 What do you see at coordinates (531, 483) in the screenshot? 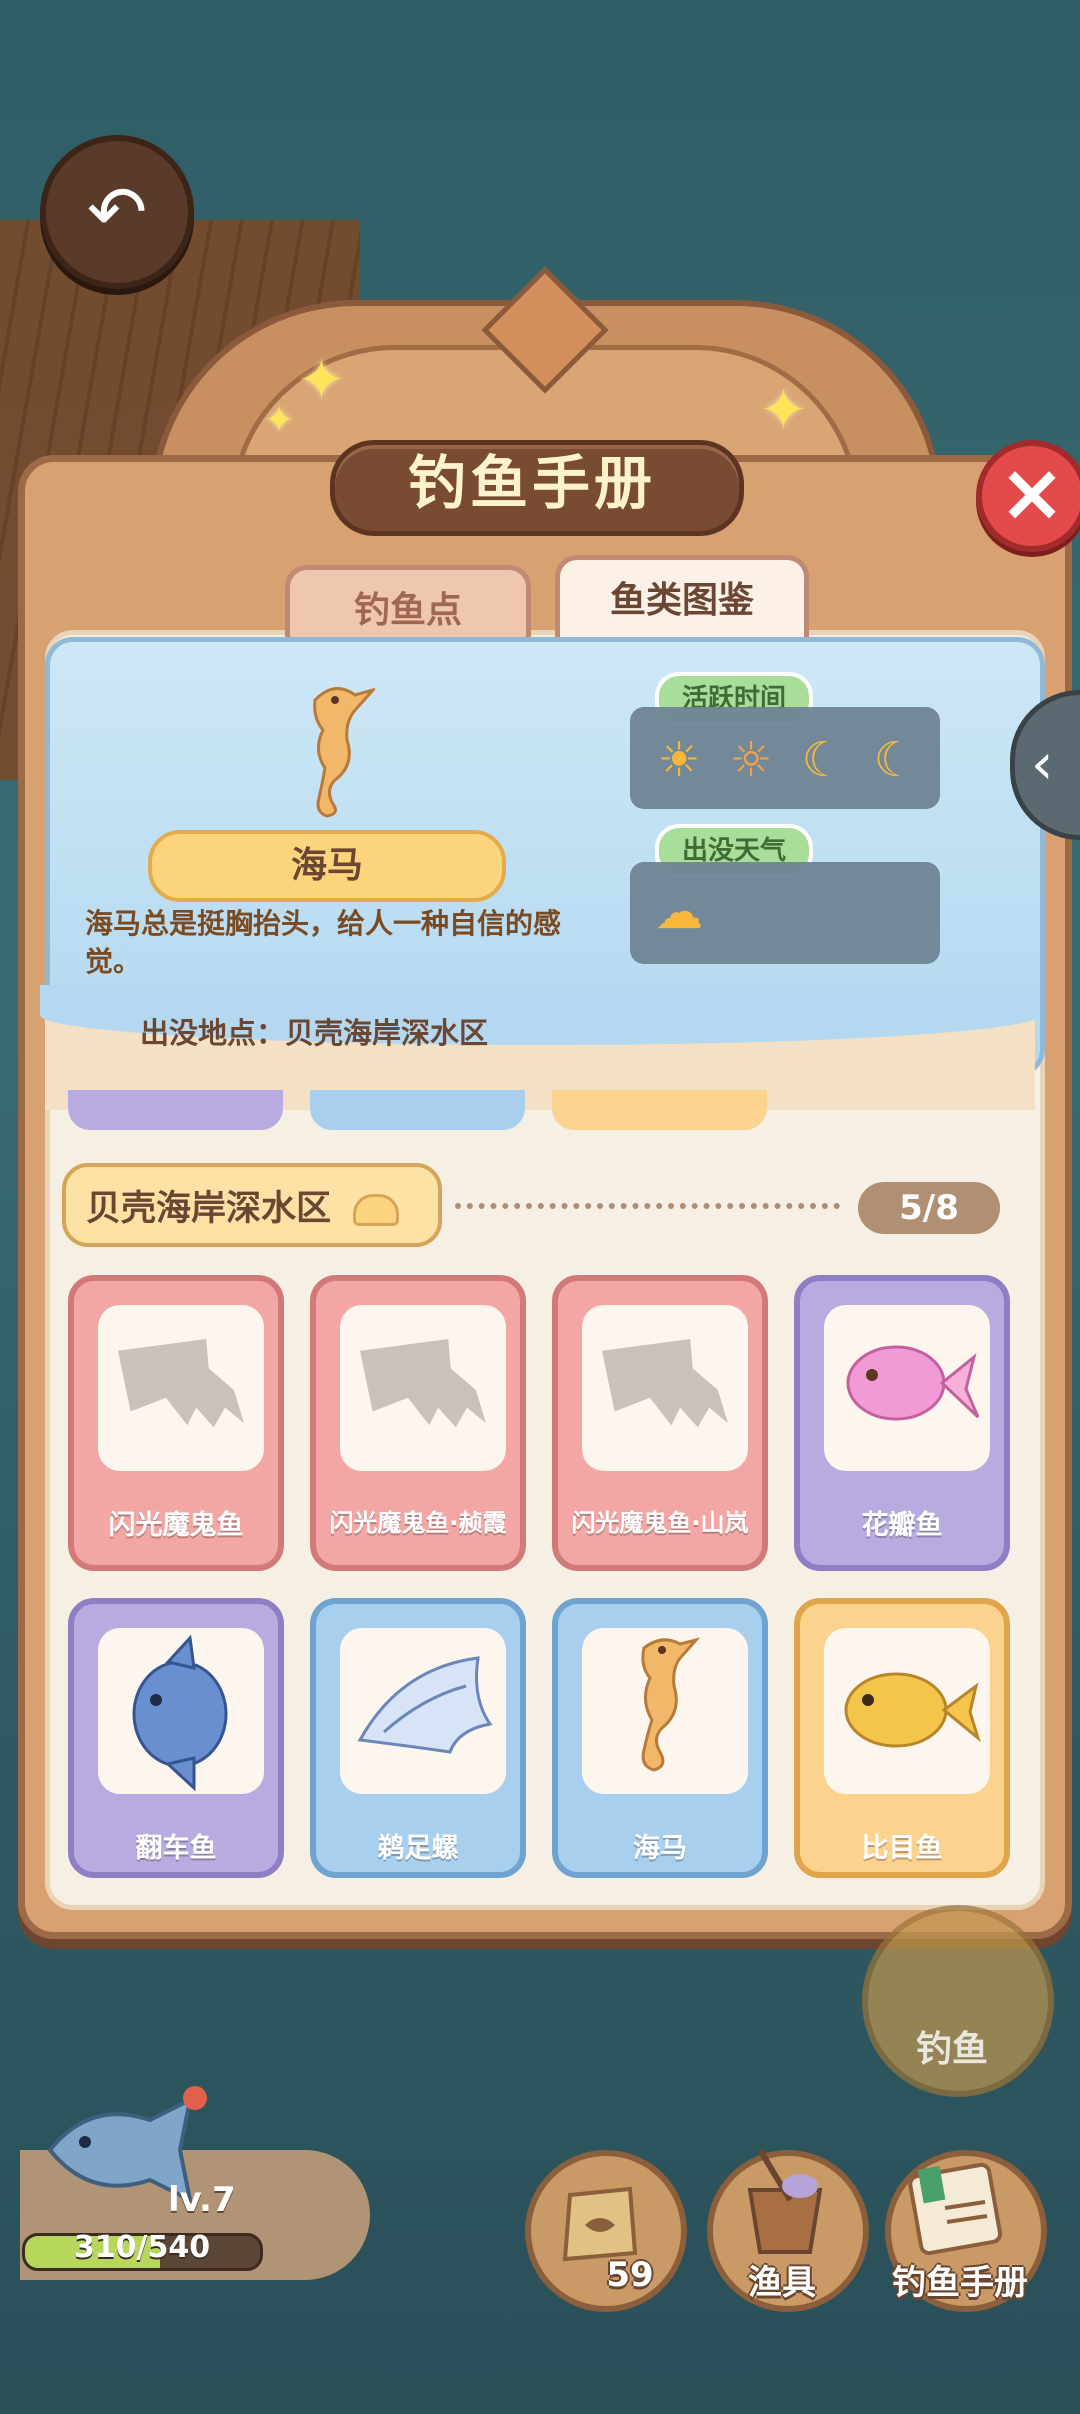
I see `page-title: 钓鱼手册` at bounding box center [531, 483].